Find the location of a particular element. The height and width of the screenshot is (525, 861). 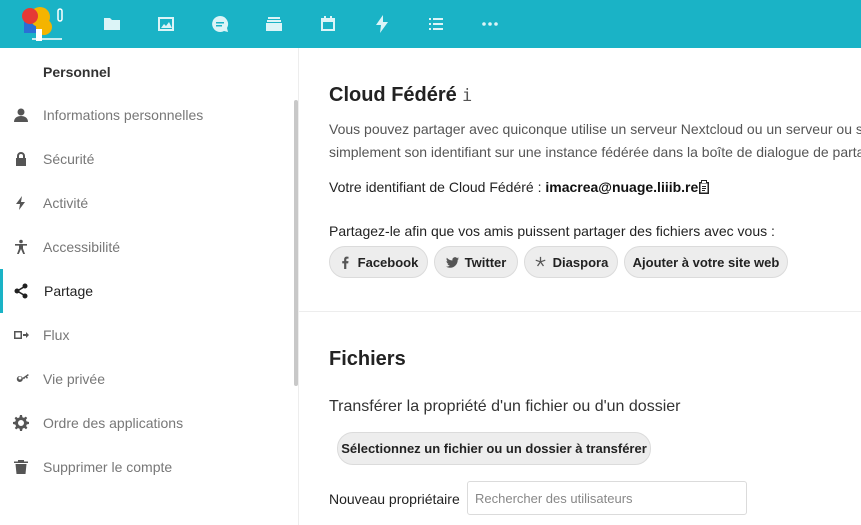

key-icon is located at coordinates (21, 379).